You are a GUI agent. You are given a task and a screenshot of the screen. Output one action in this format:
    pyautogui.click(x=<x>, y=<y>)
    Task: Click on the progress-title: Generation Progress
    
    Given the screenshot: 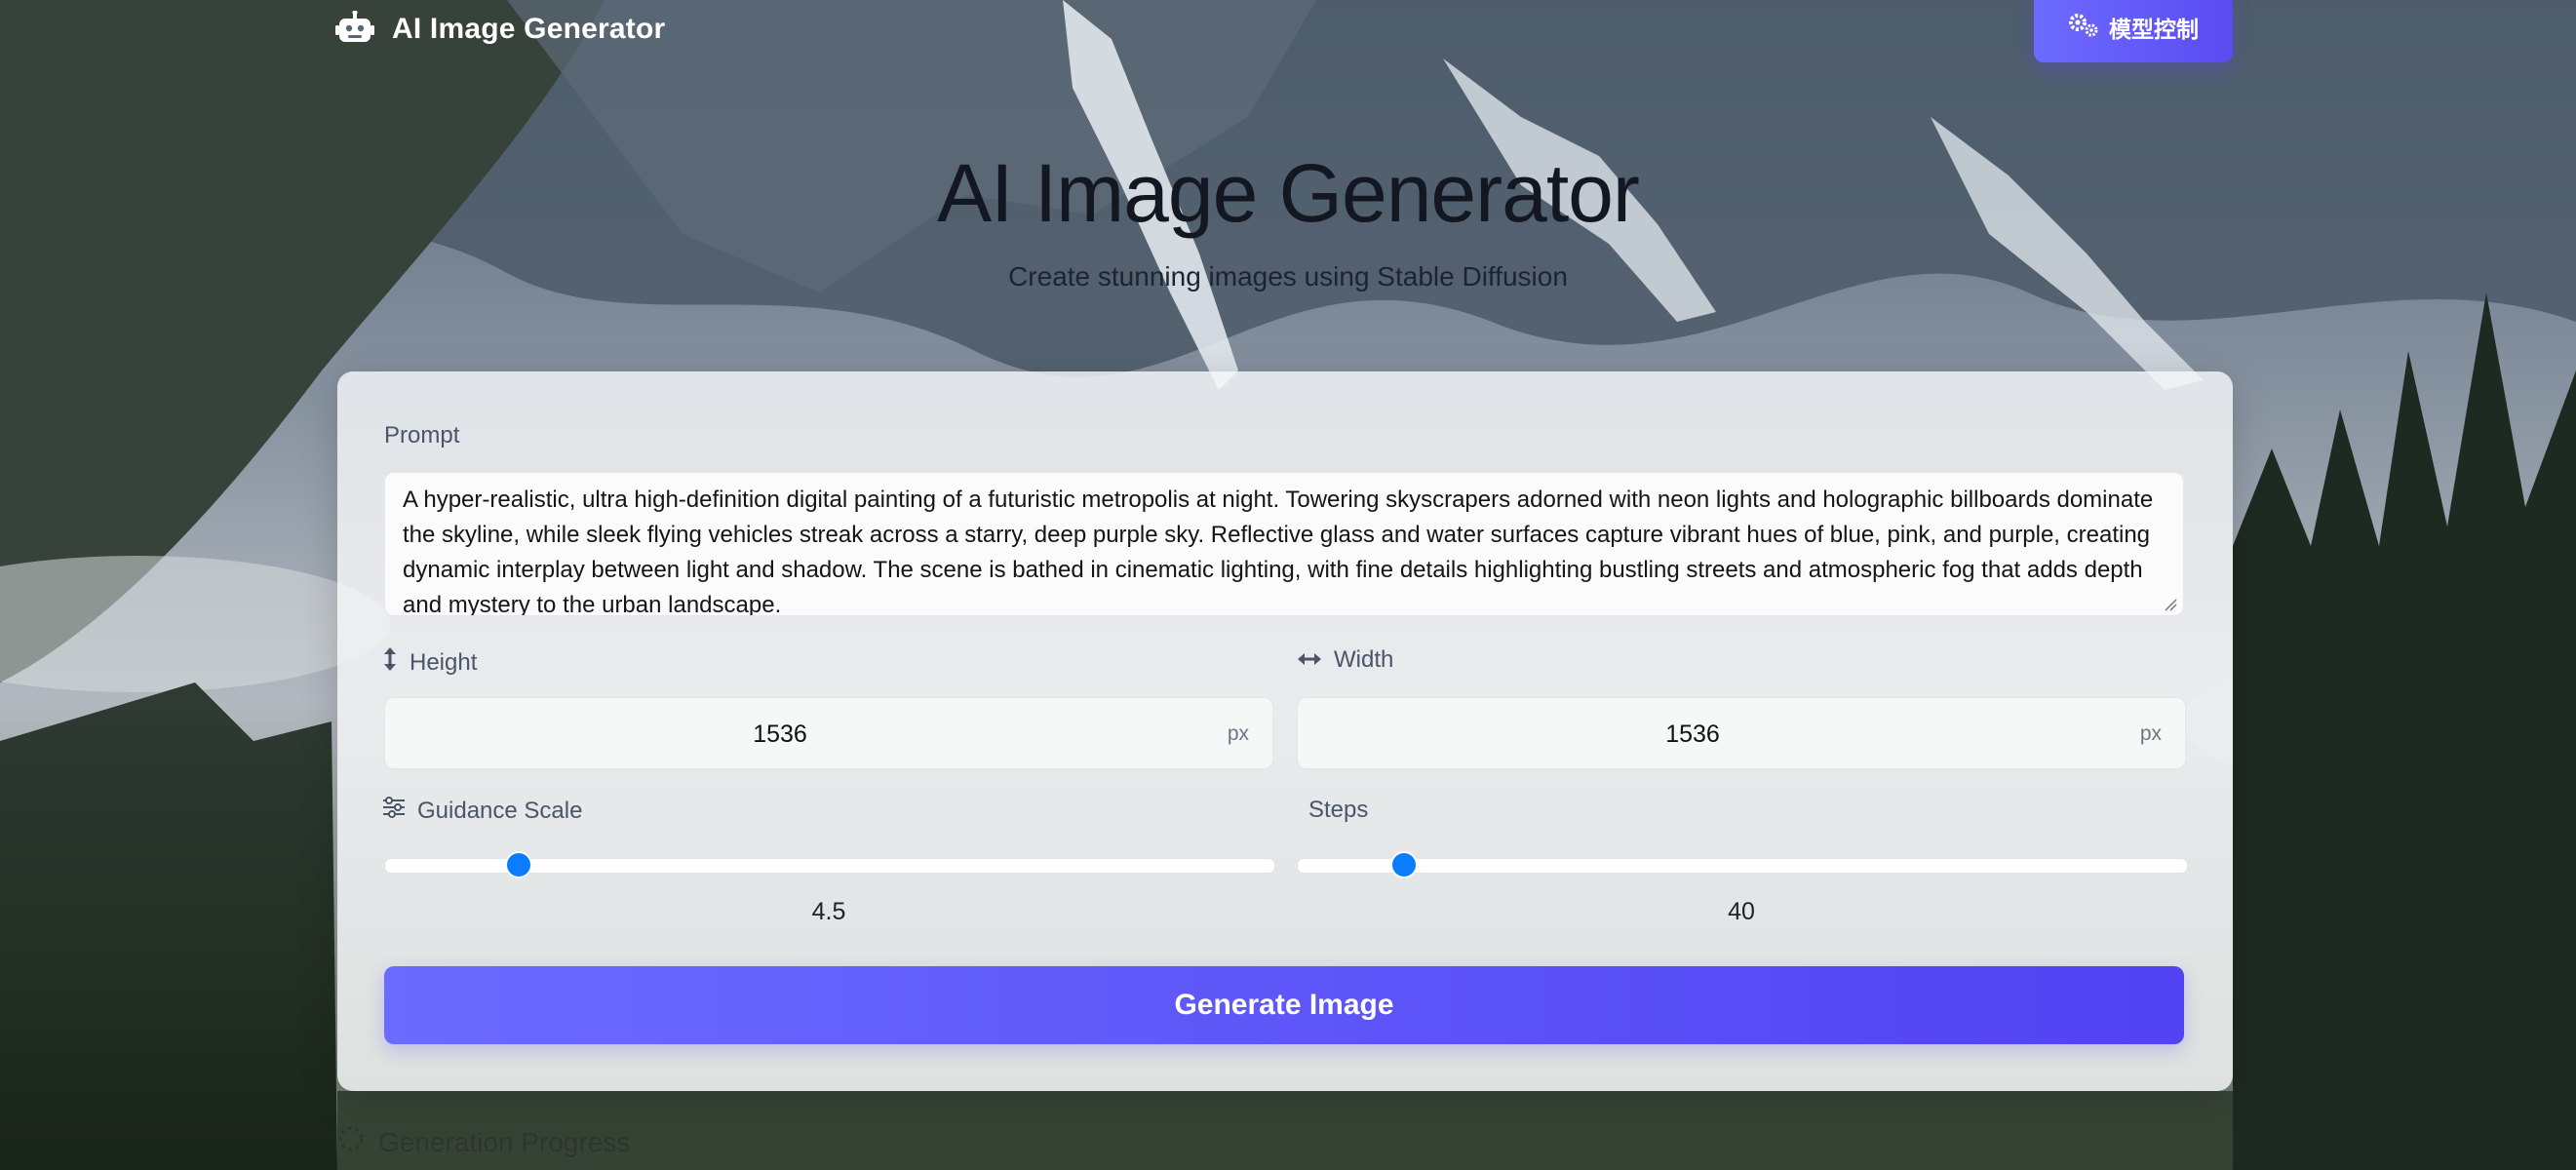 What is the action you would take?
    pyautogui.click(x=504, y=1141)
    